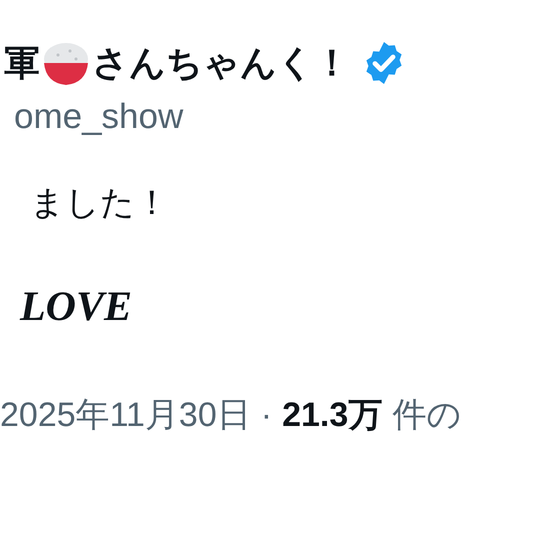 This screenshot has height=560, width=560. I want to click on hashtag-text: LOVE, so click(76, 307).